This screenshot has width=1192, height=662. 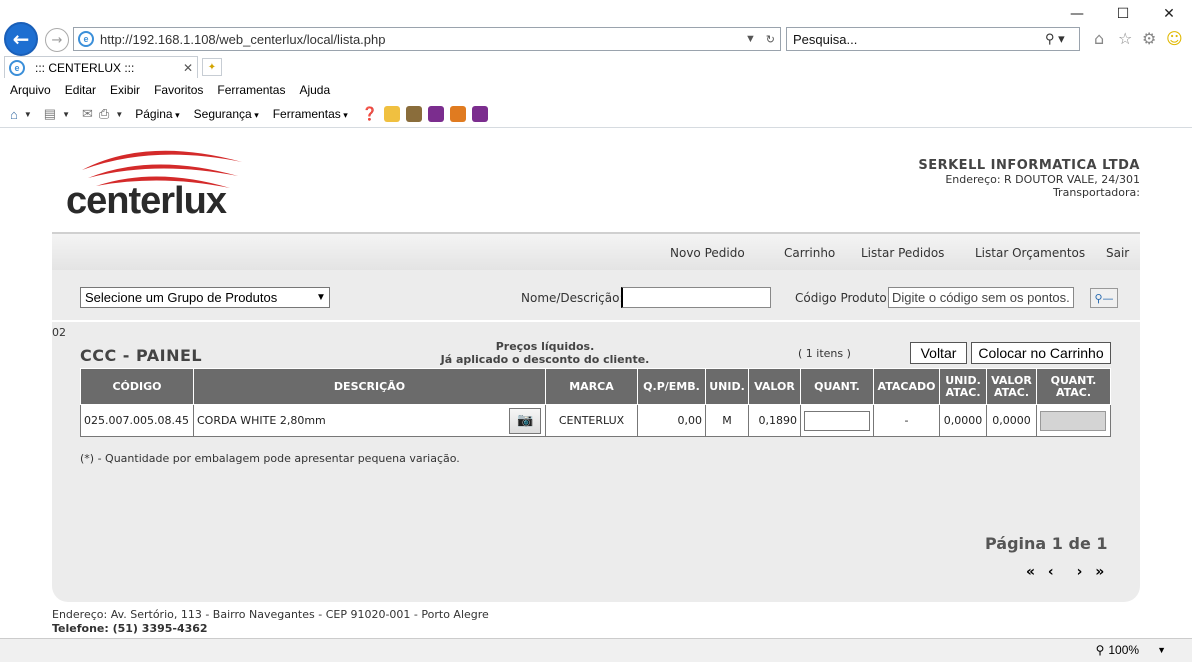 I want to click on prices-note-line2: Já aplicado o desconto do cliente., so click(x=545, y=359).